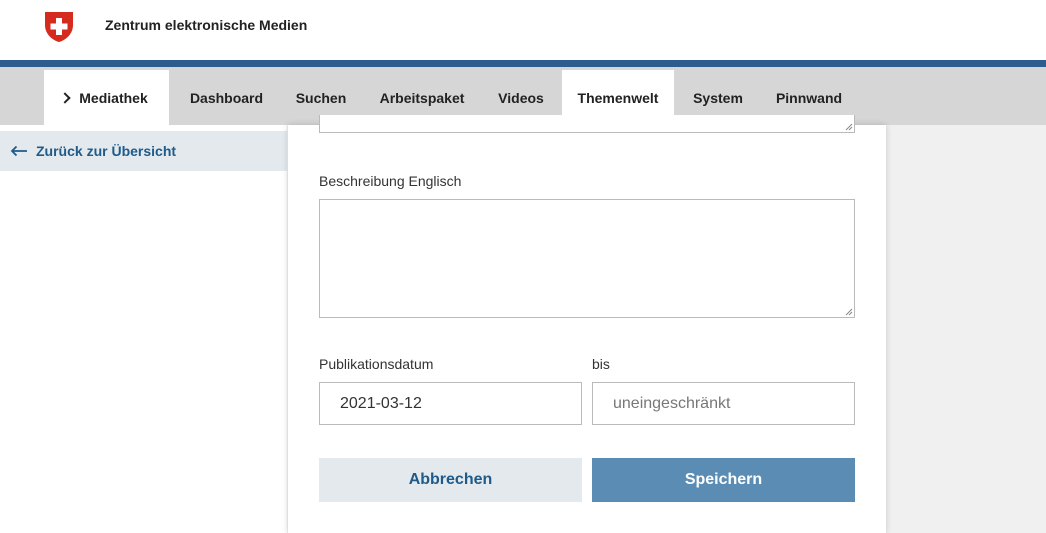  What do you see at coordinates (450, 403) in the screenshot?
I see `publication-date-input` at bounding box center [450, 403].